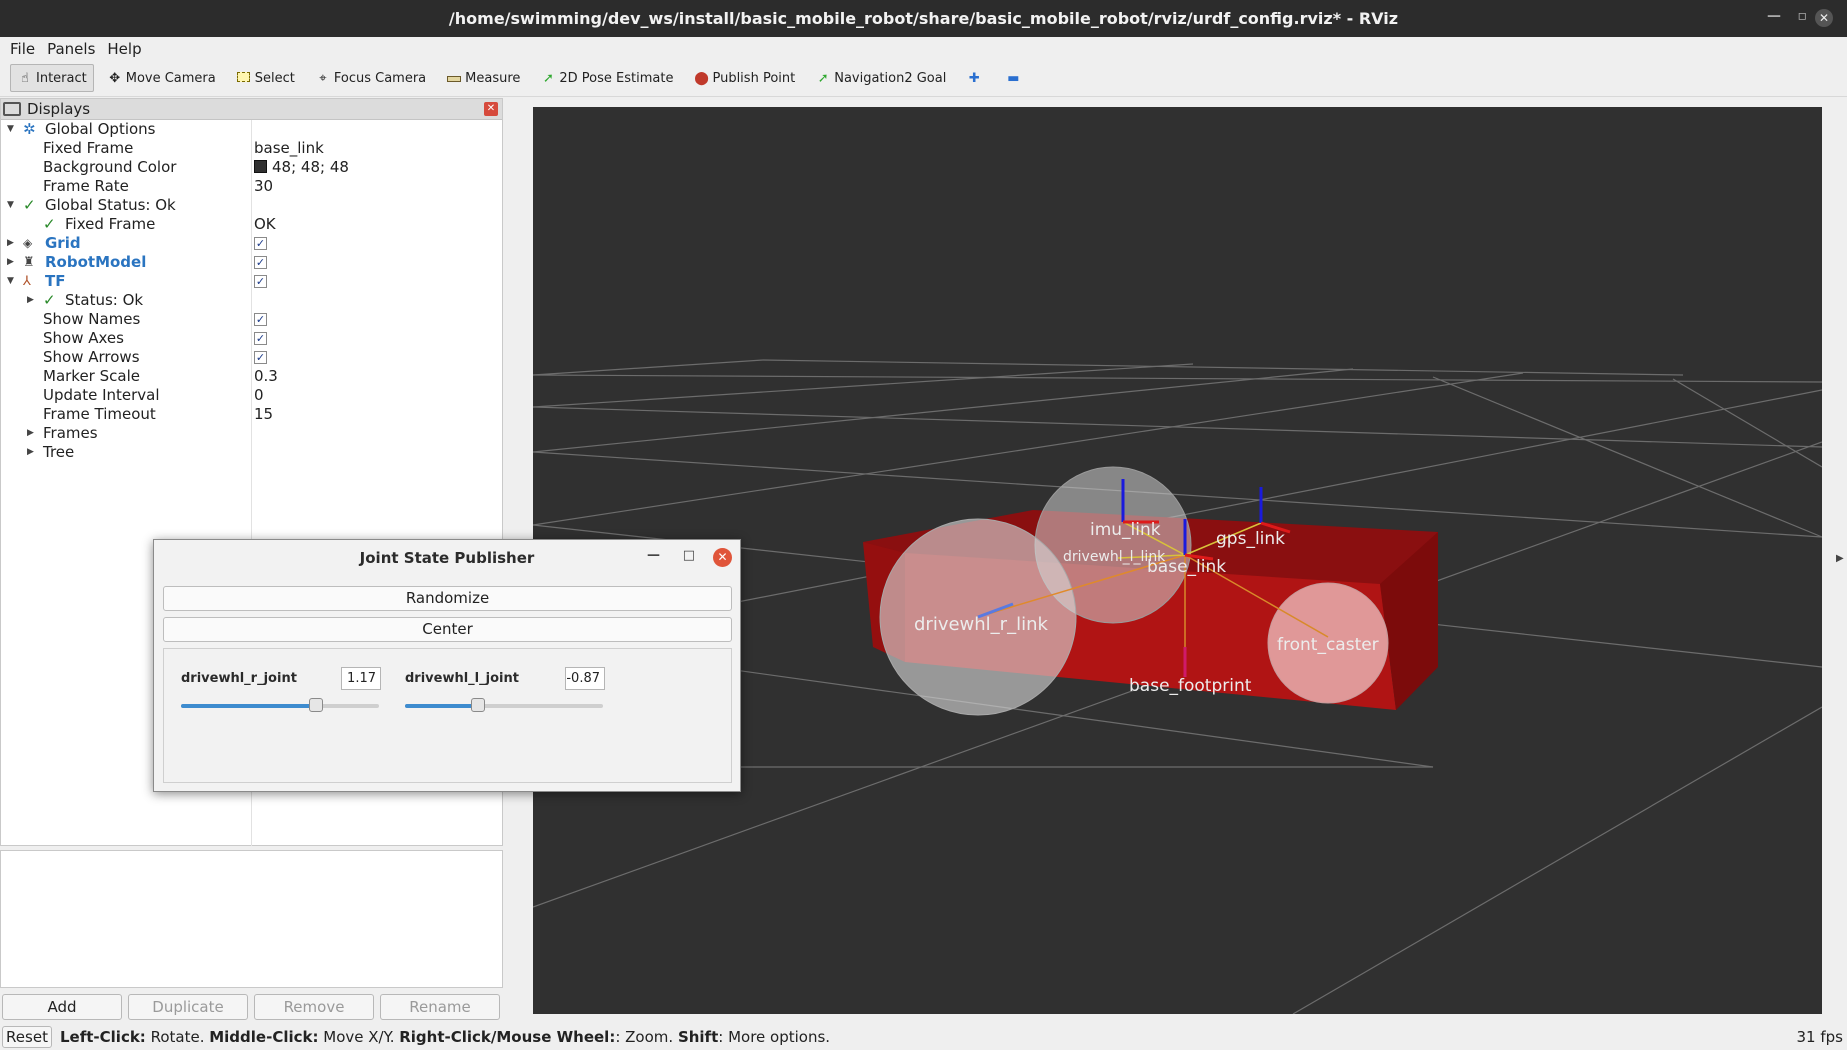  What do you see at coordinates (823, 78) in the screenshot?
I see `nav-goal-icon: ➚` at bounding box center [823, 78].